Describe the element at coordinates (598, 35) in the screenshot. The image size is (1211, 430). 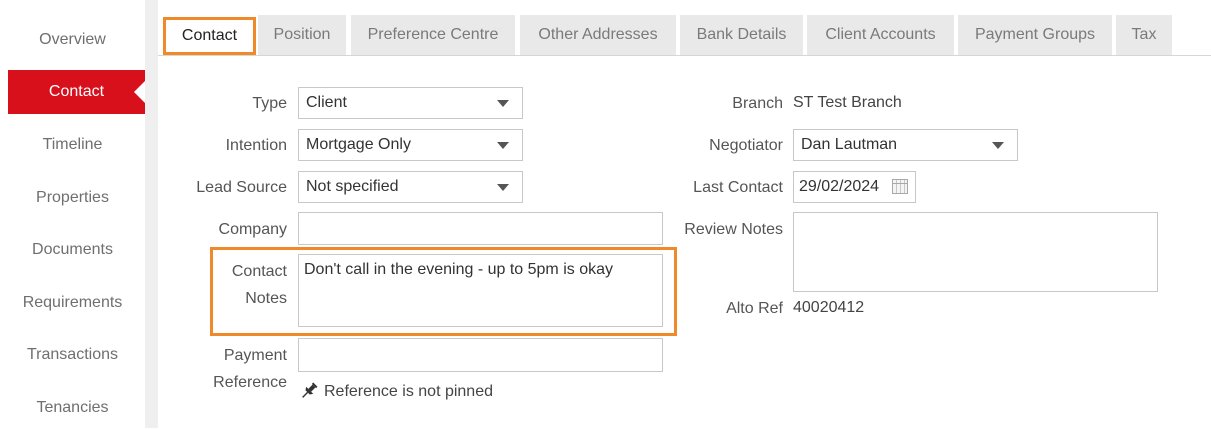
I see `tab-other-addresses: Other Addresses` at that location.